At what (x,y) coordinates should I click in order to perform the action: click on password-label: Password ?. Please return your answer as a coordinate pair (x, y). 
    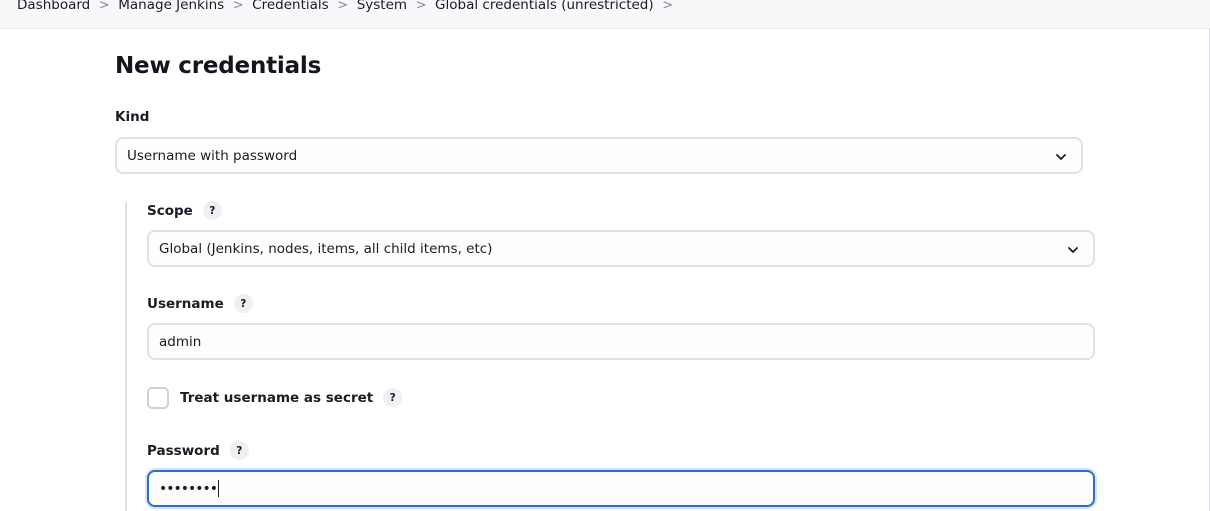
    Looking at the image, I should click on (198, 450).